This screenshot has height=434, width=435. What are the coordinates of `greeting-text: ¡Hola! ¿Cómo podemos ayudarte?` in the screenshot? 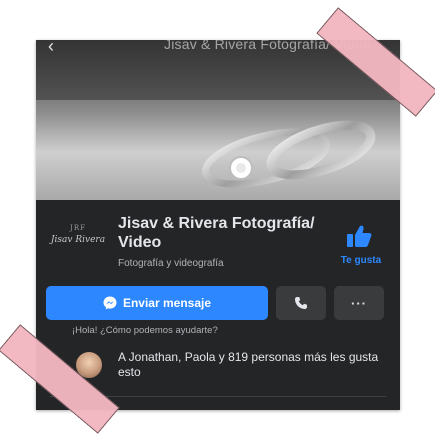 It's located at (145, 330).